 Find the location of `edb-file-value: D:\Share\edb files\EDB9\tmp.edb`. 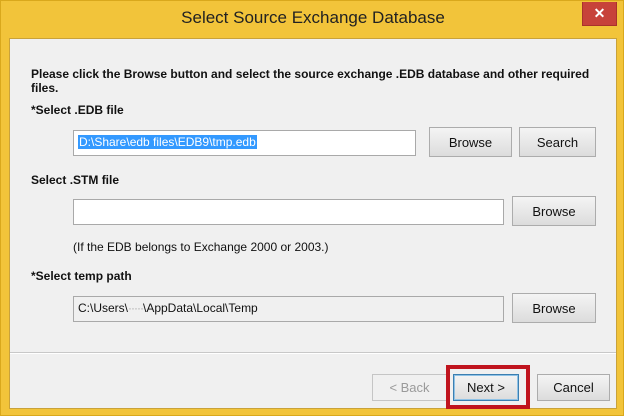

edb-file-value: D:\Share\edb files\EDB9\tmp.edb is located at coordinates (167, 142).